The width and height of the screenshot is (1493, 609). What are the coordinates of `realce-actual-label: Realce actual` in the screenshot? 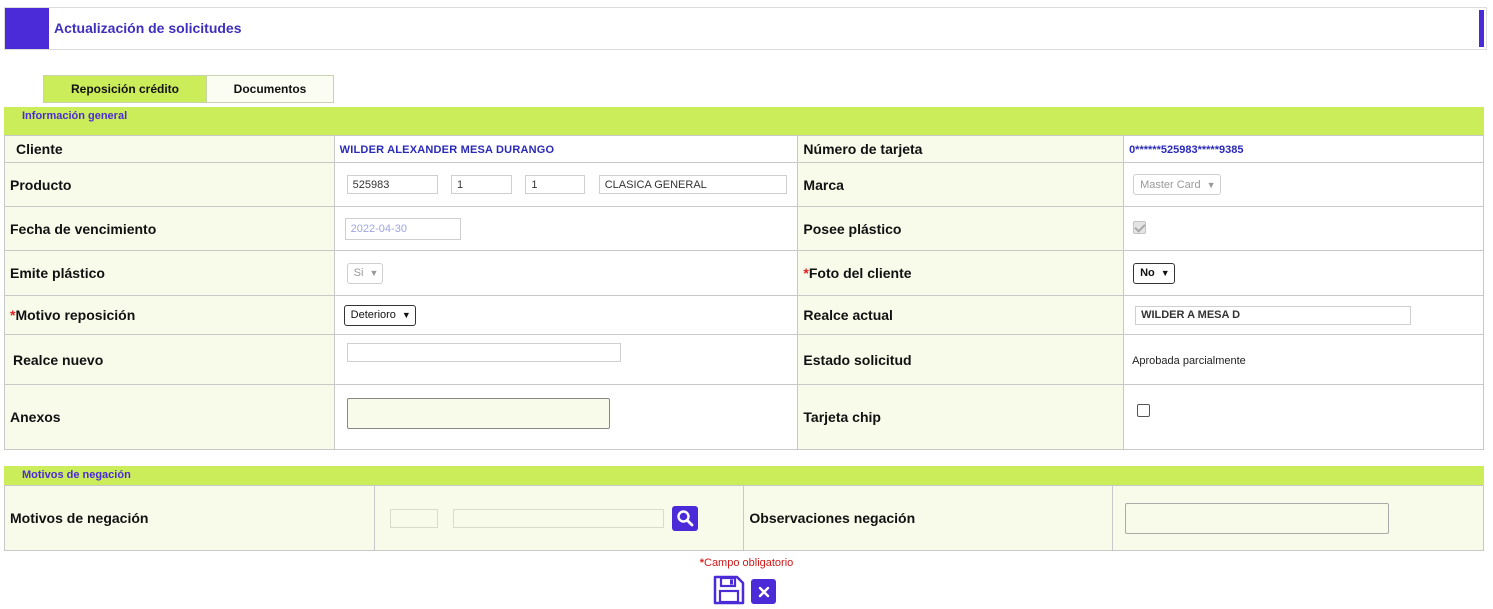 It's located at (961, 315).